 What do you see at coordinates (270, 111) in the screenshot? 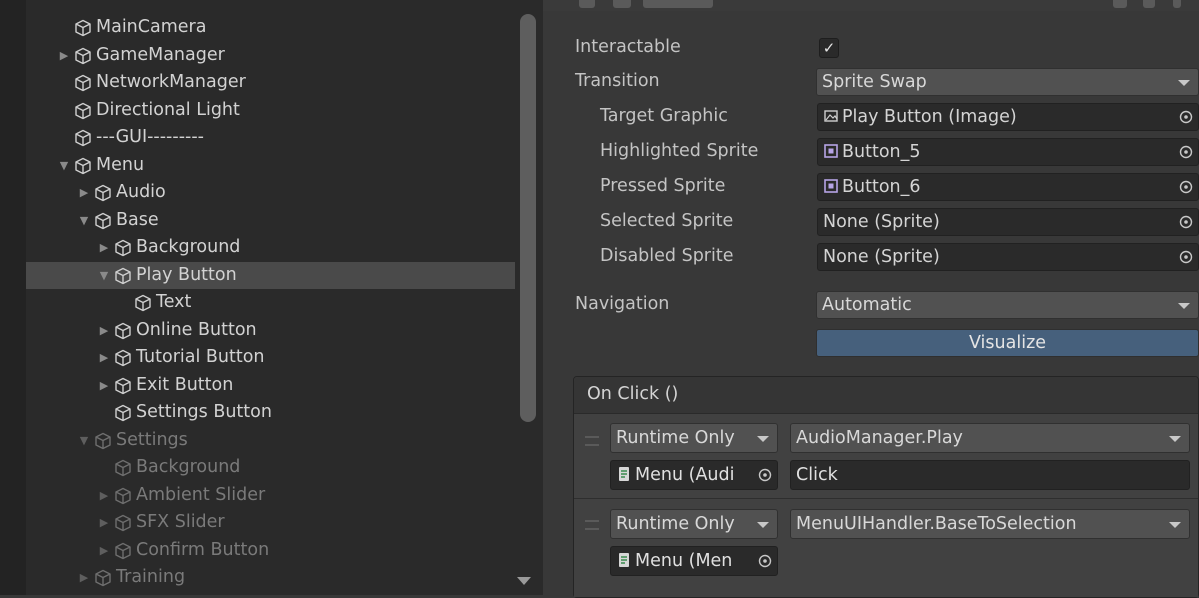
I see `hierarchy-item: Directional Light` at bounding box center [270, 111].